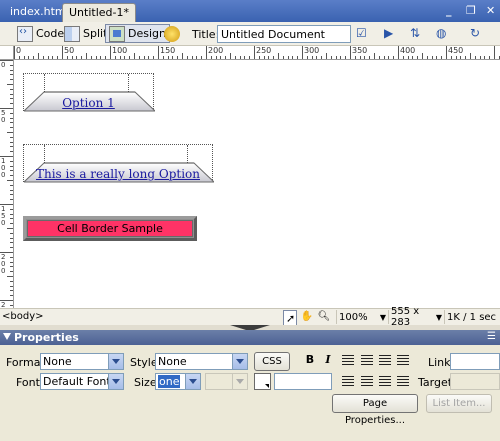 The width and height of the screenshot is (500, 441). I want to click on ruler-number: 250, so click(264, 50).